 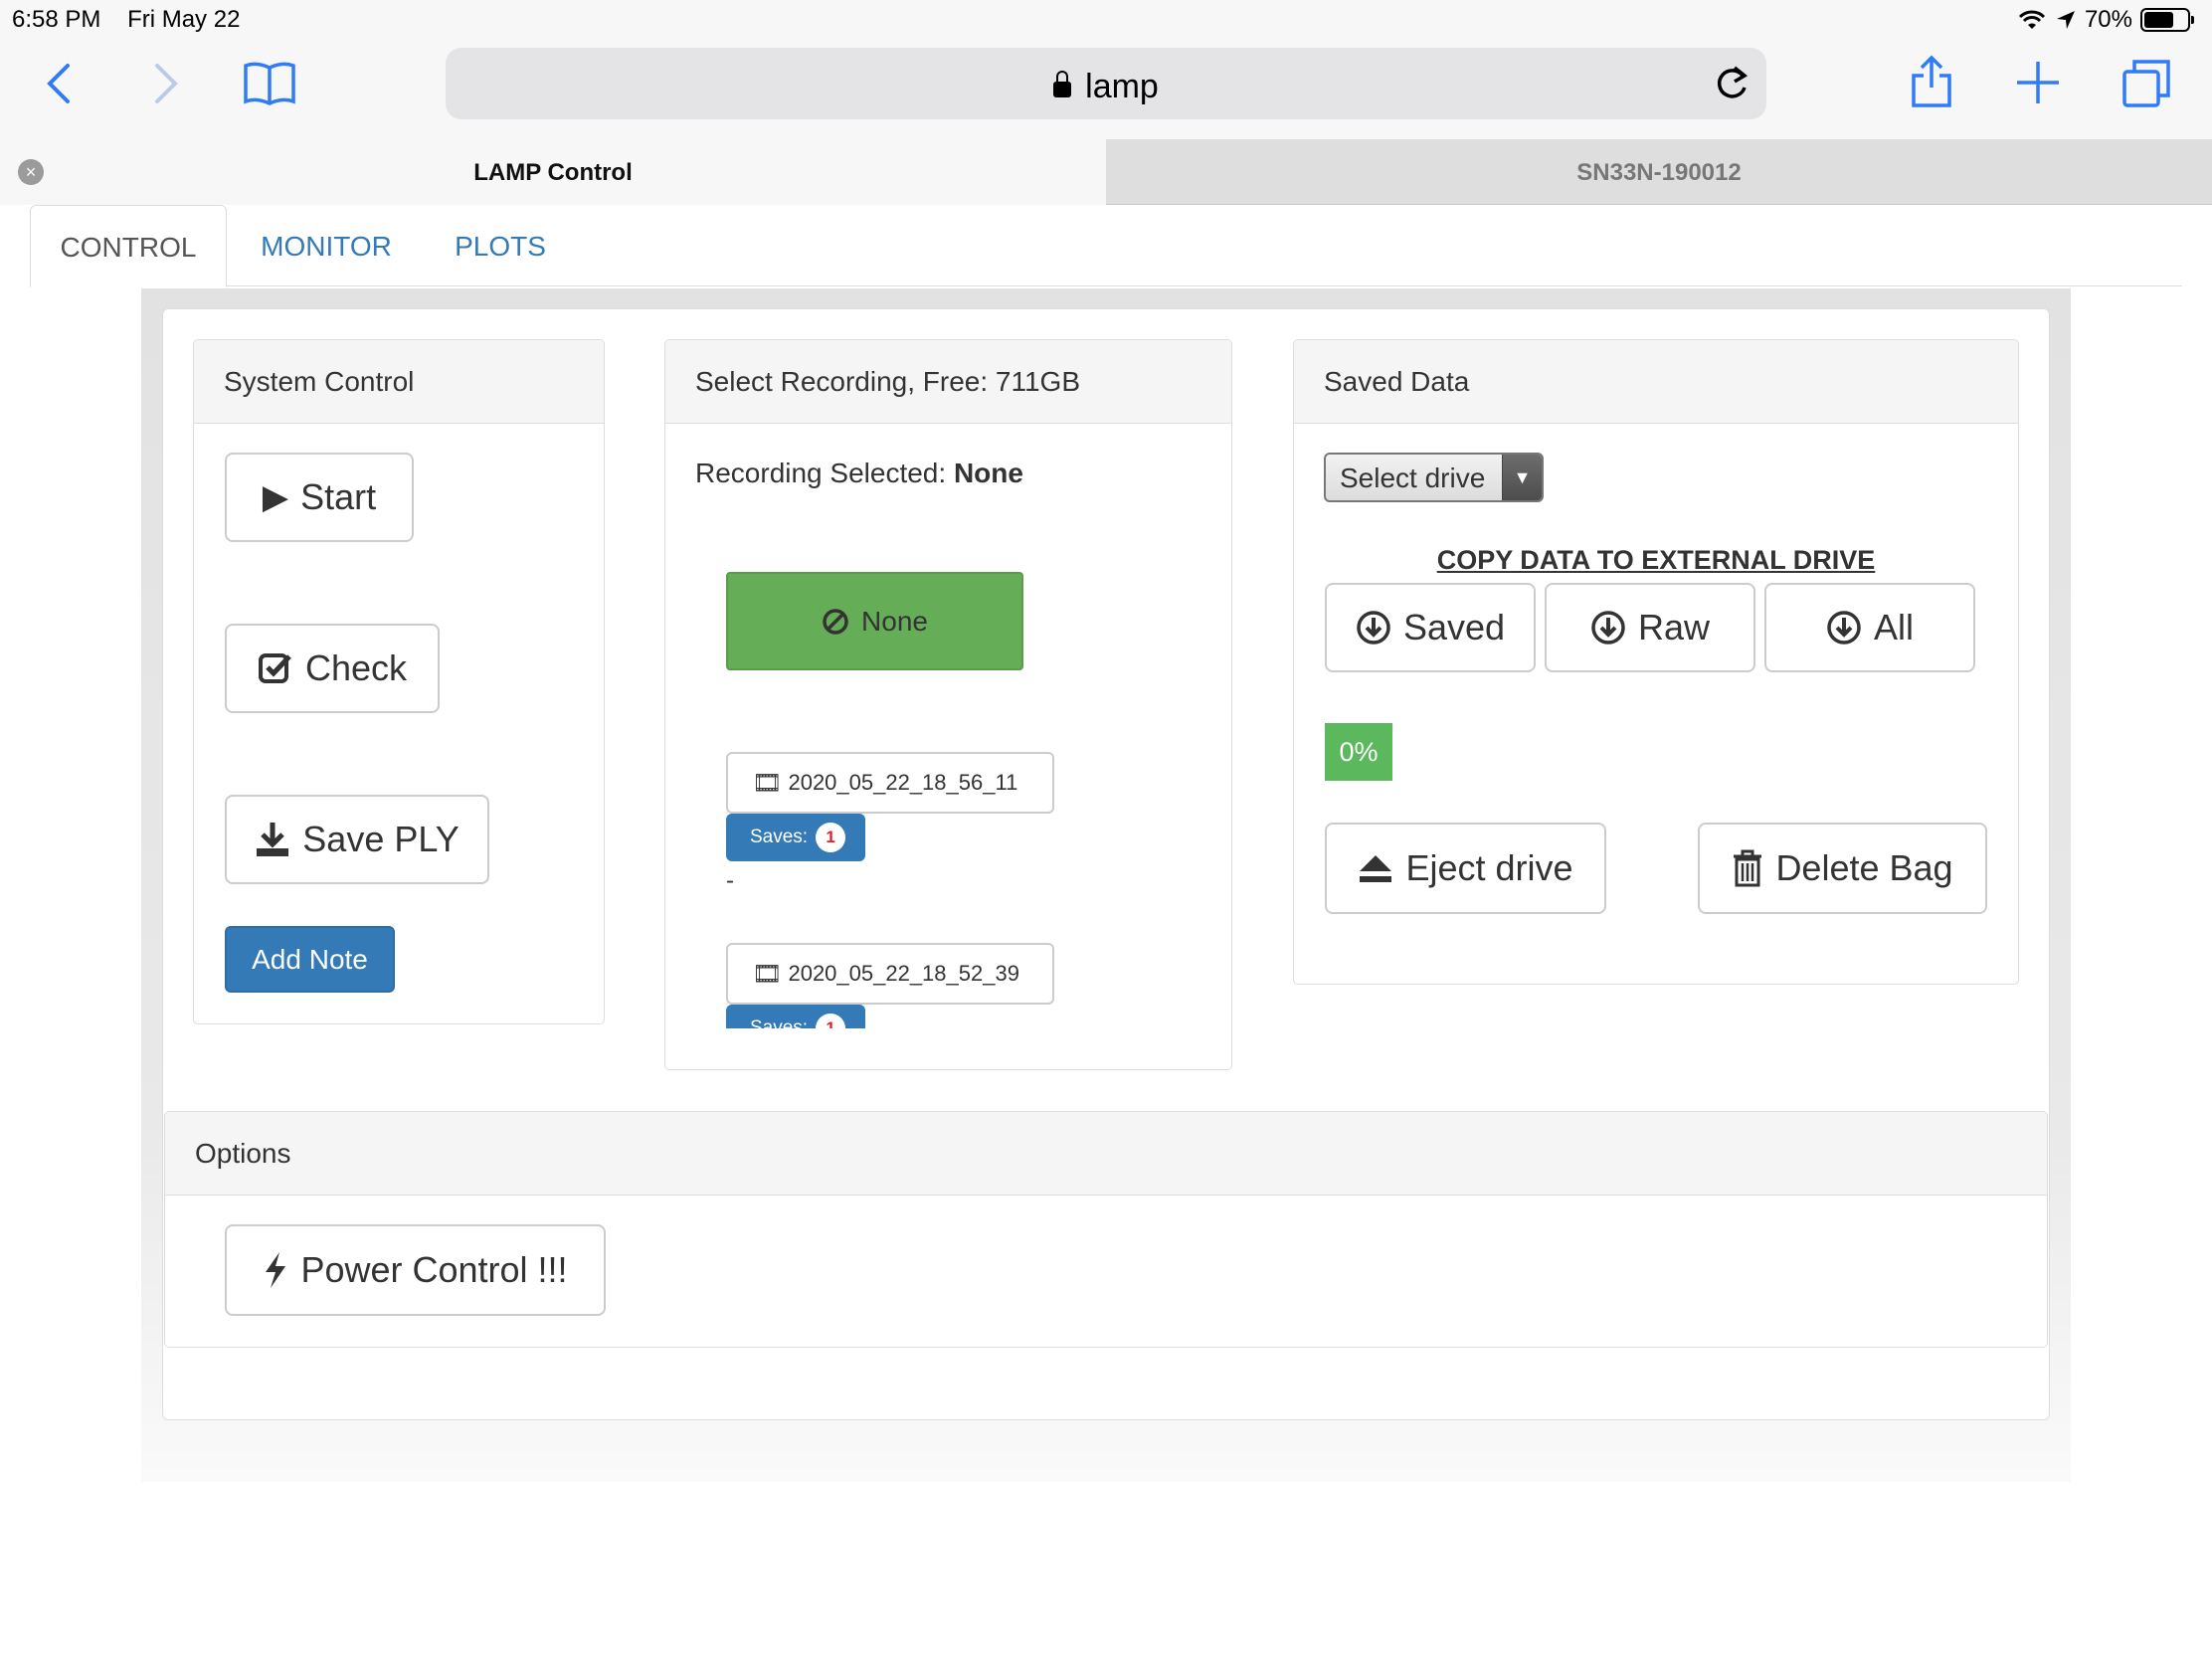 I want to click on browser-tab-title: SN33N-190012, so click(x=1659, y=172).